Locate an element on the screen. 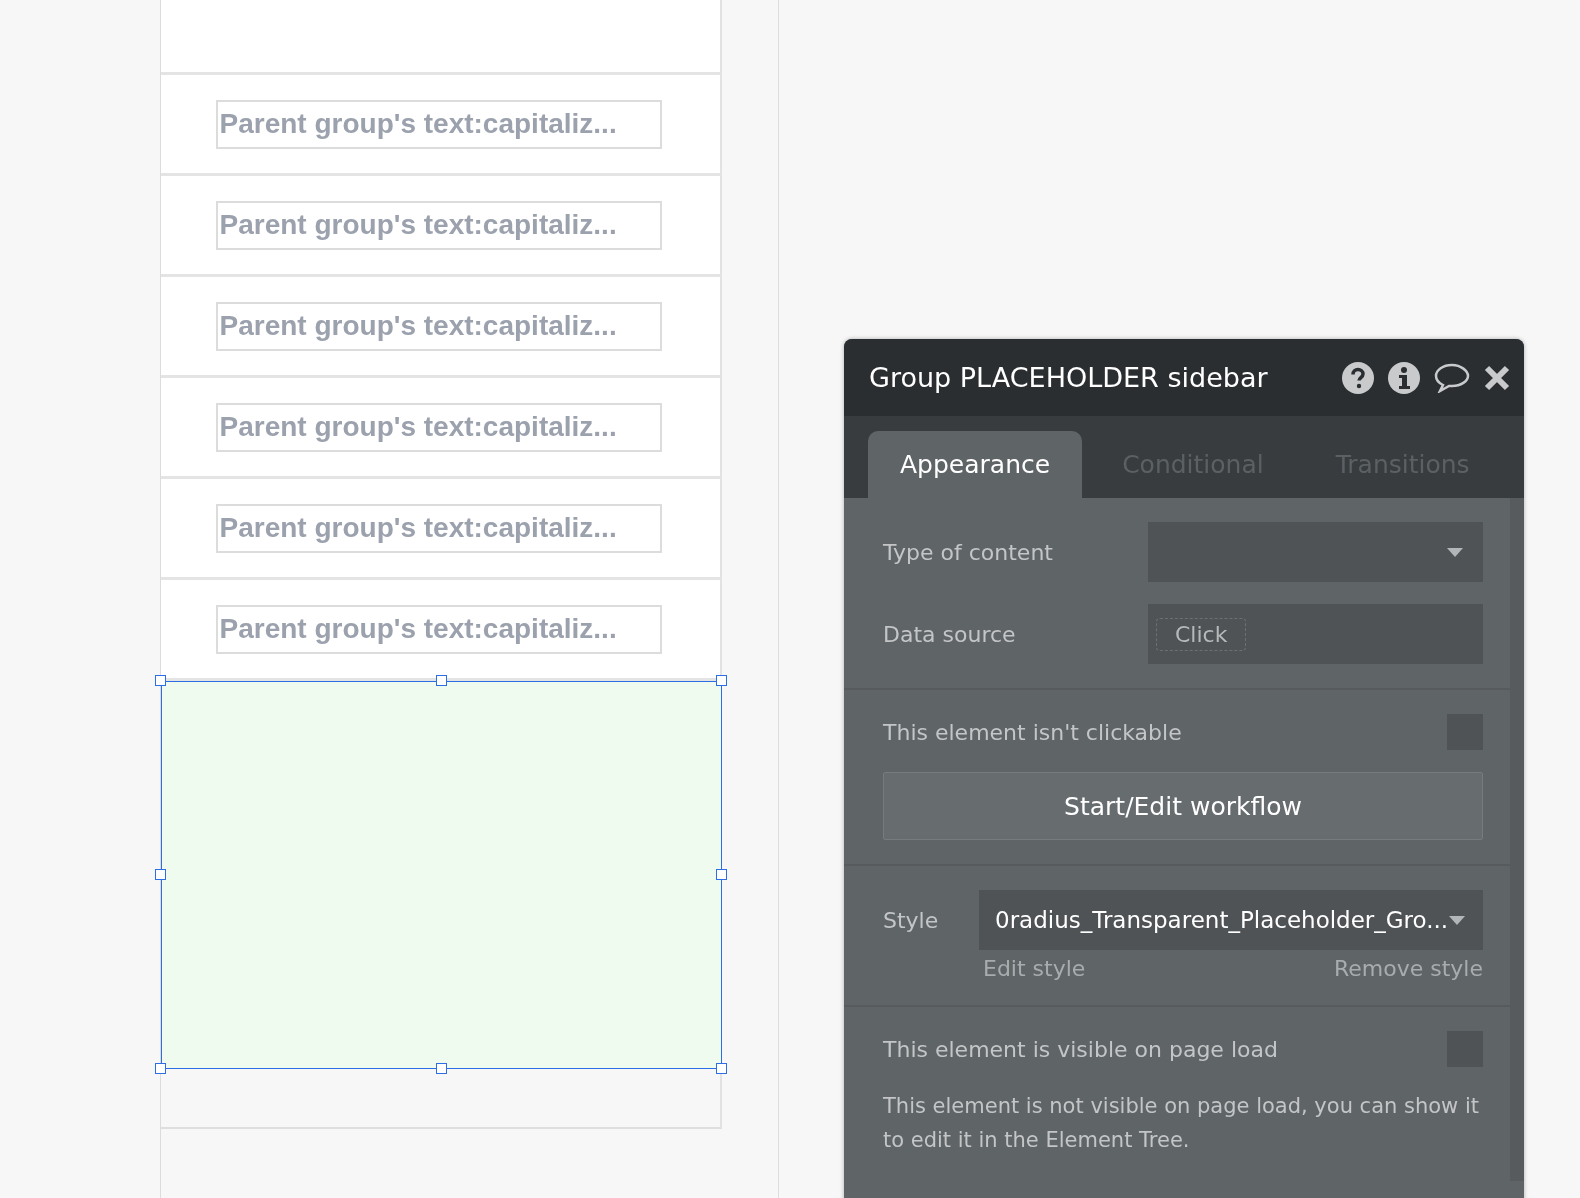  edit-style-link: Edit style is located at coordinates (1034, 968).